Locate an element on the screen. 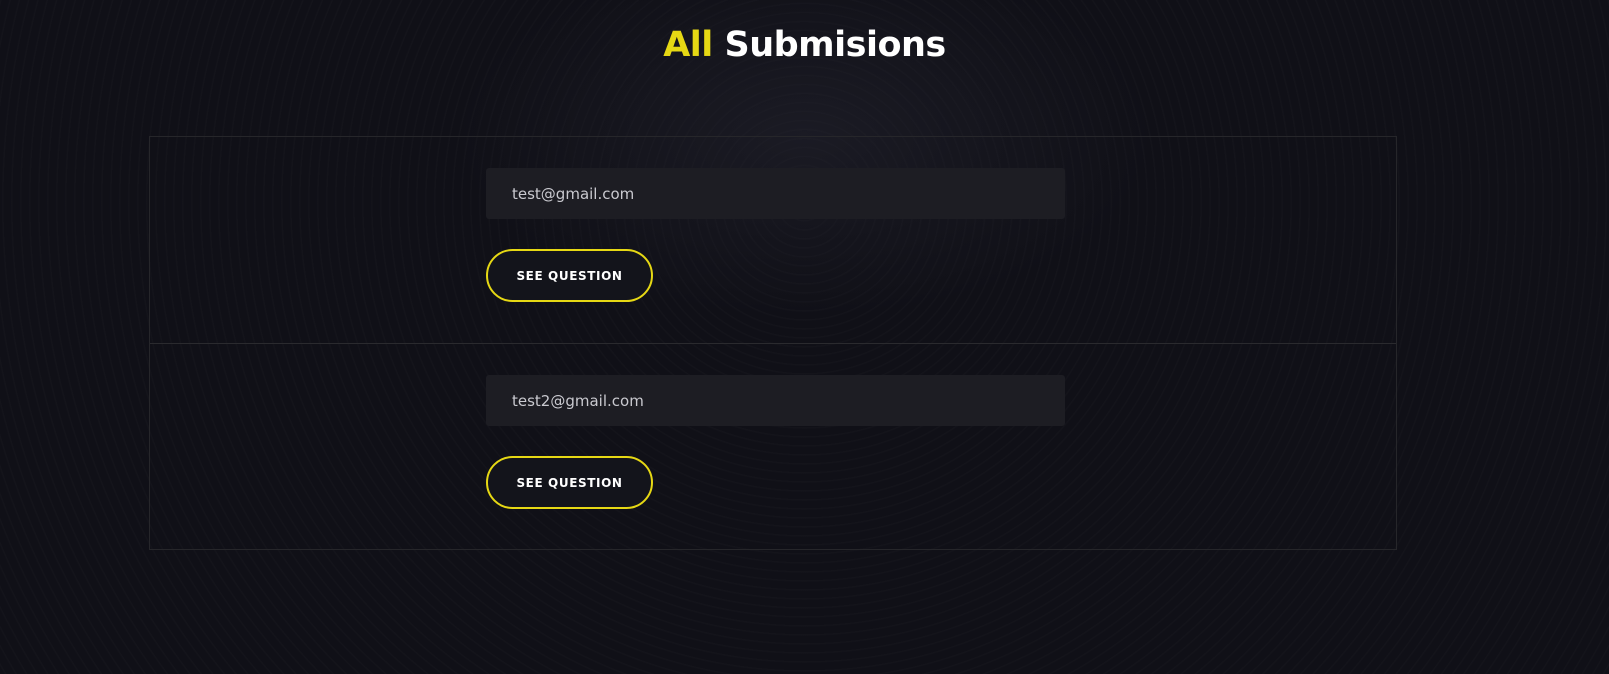 This screenshot has width=1609, height=674. submission-email-field: test2@gmail.com is located at coordinates (775, 400).